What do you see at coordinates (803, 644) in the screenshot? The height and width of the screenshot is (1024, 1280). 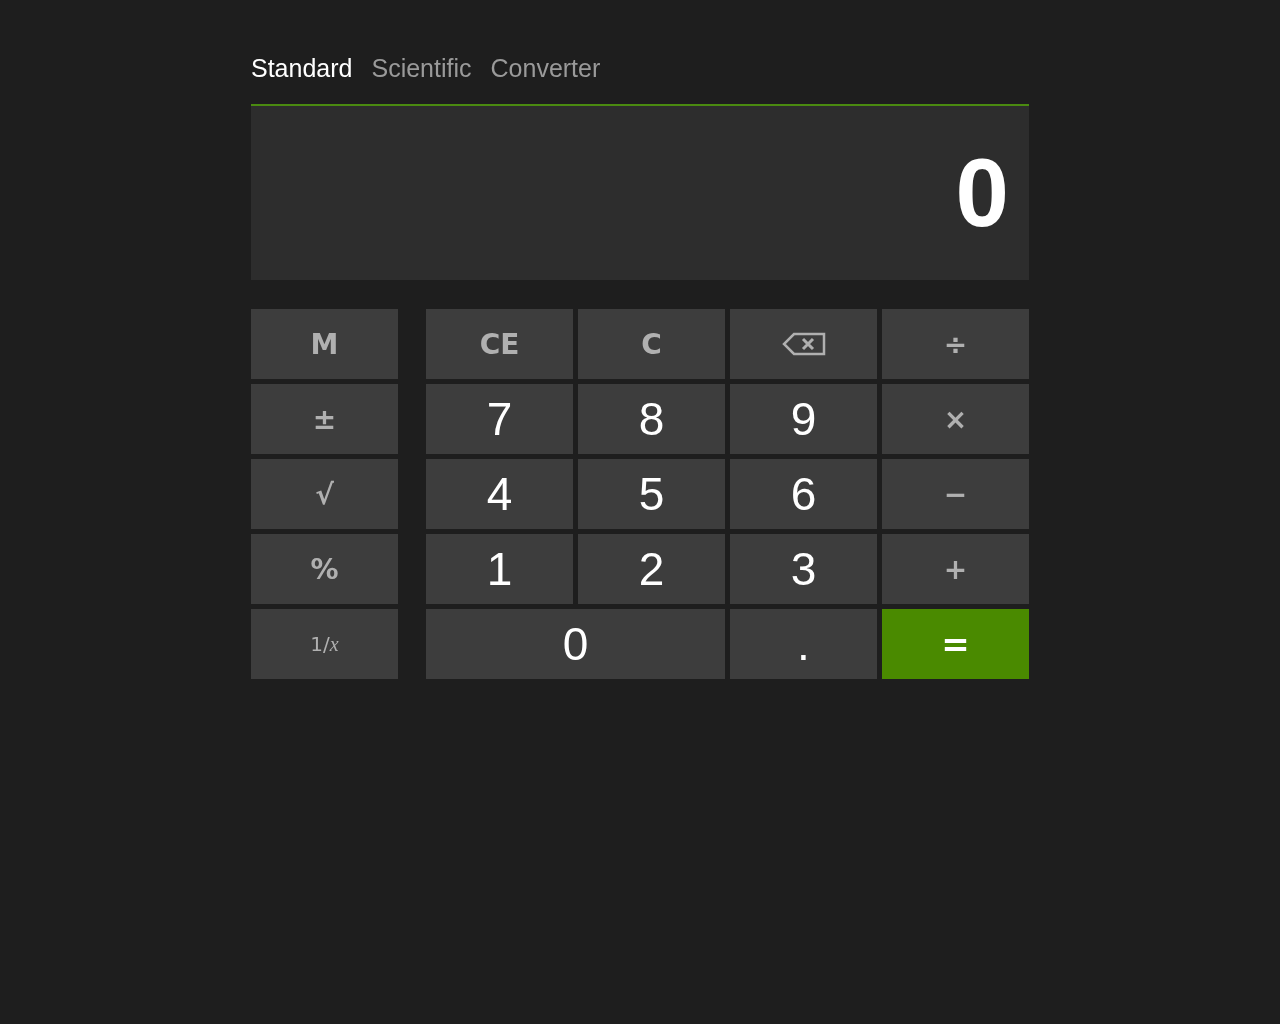 I see `digit-key: .` at bounding box center [803, 644].